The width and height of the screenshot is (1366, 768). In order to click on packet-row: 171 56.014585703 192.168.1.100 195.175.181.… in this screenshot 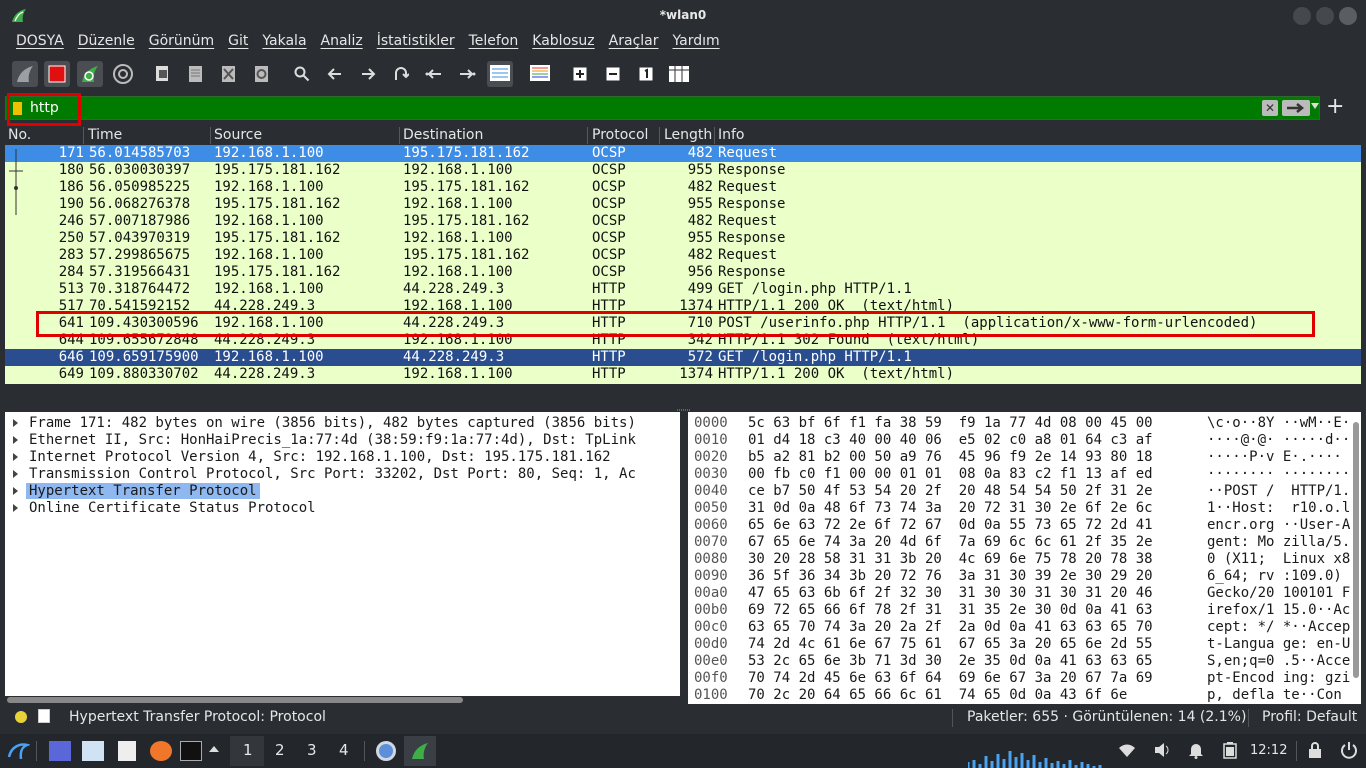, I will do `click(683, 153)`.